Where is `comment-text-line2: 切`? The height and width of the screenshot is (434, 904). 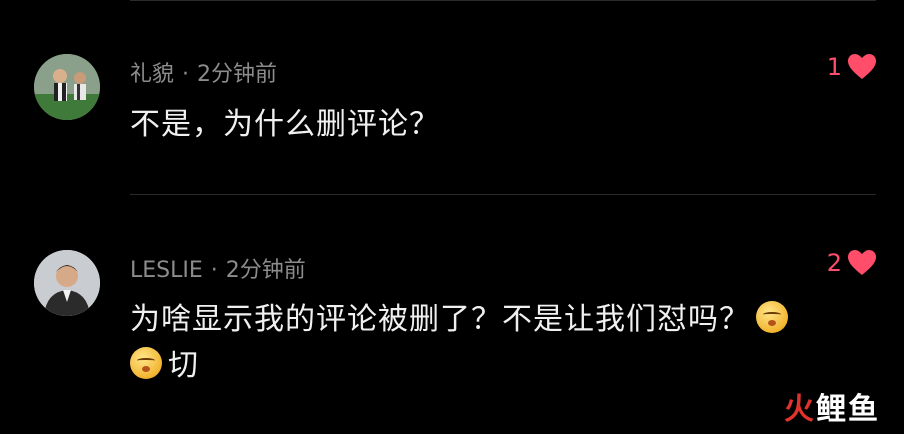
comment-text-line2: 切 is located at coordinates (183, 365).